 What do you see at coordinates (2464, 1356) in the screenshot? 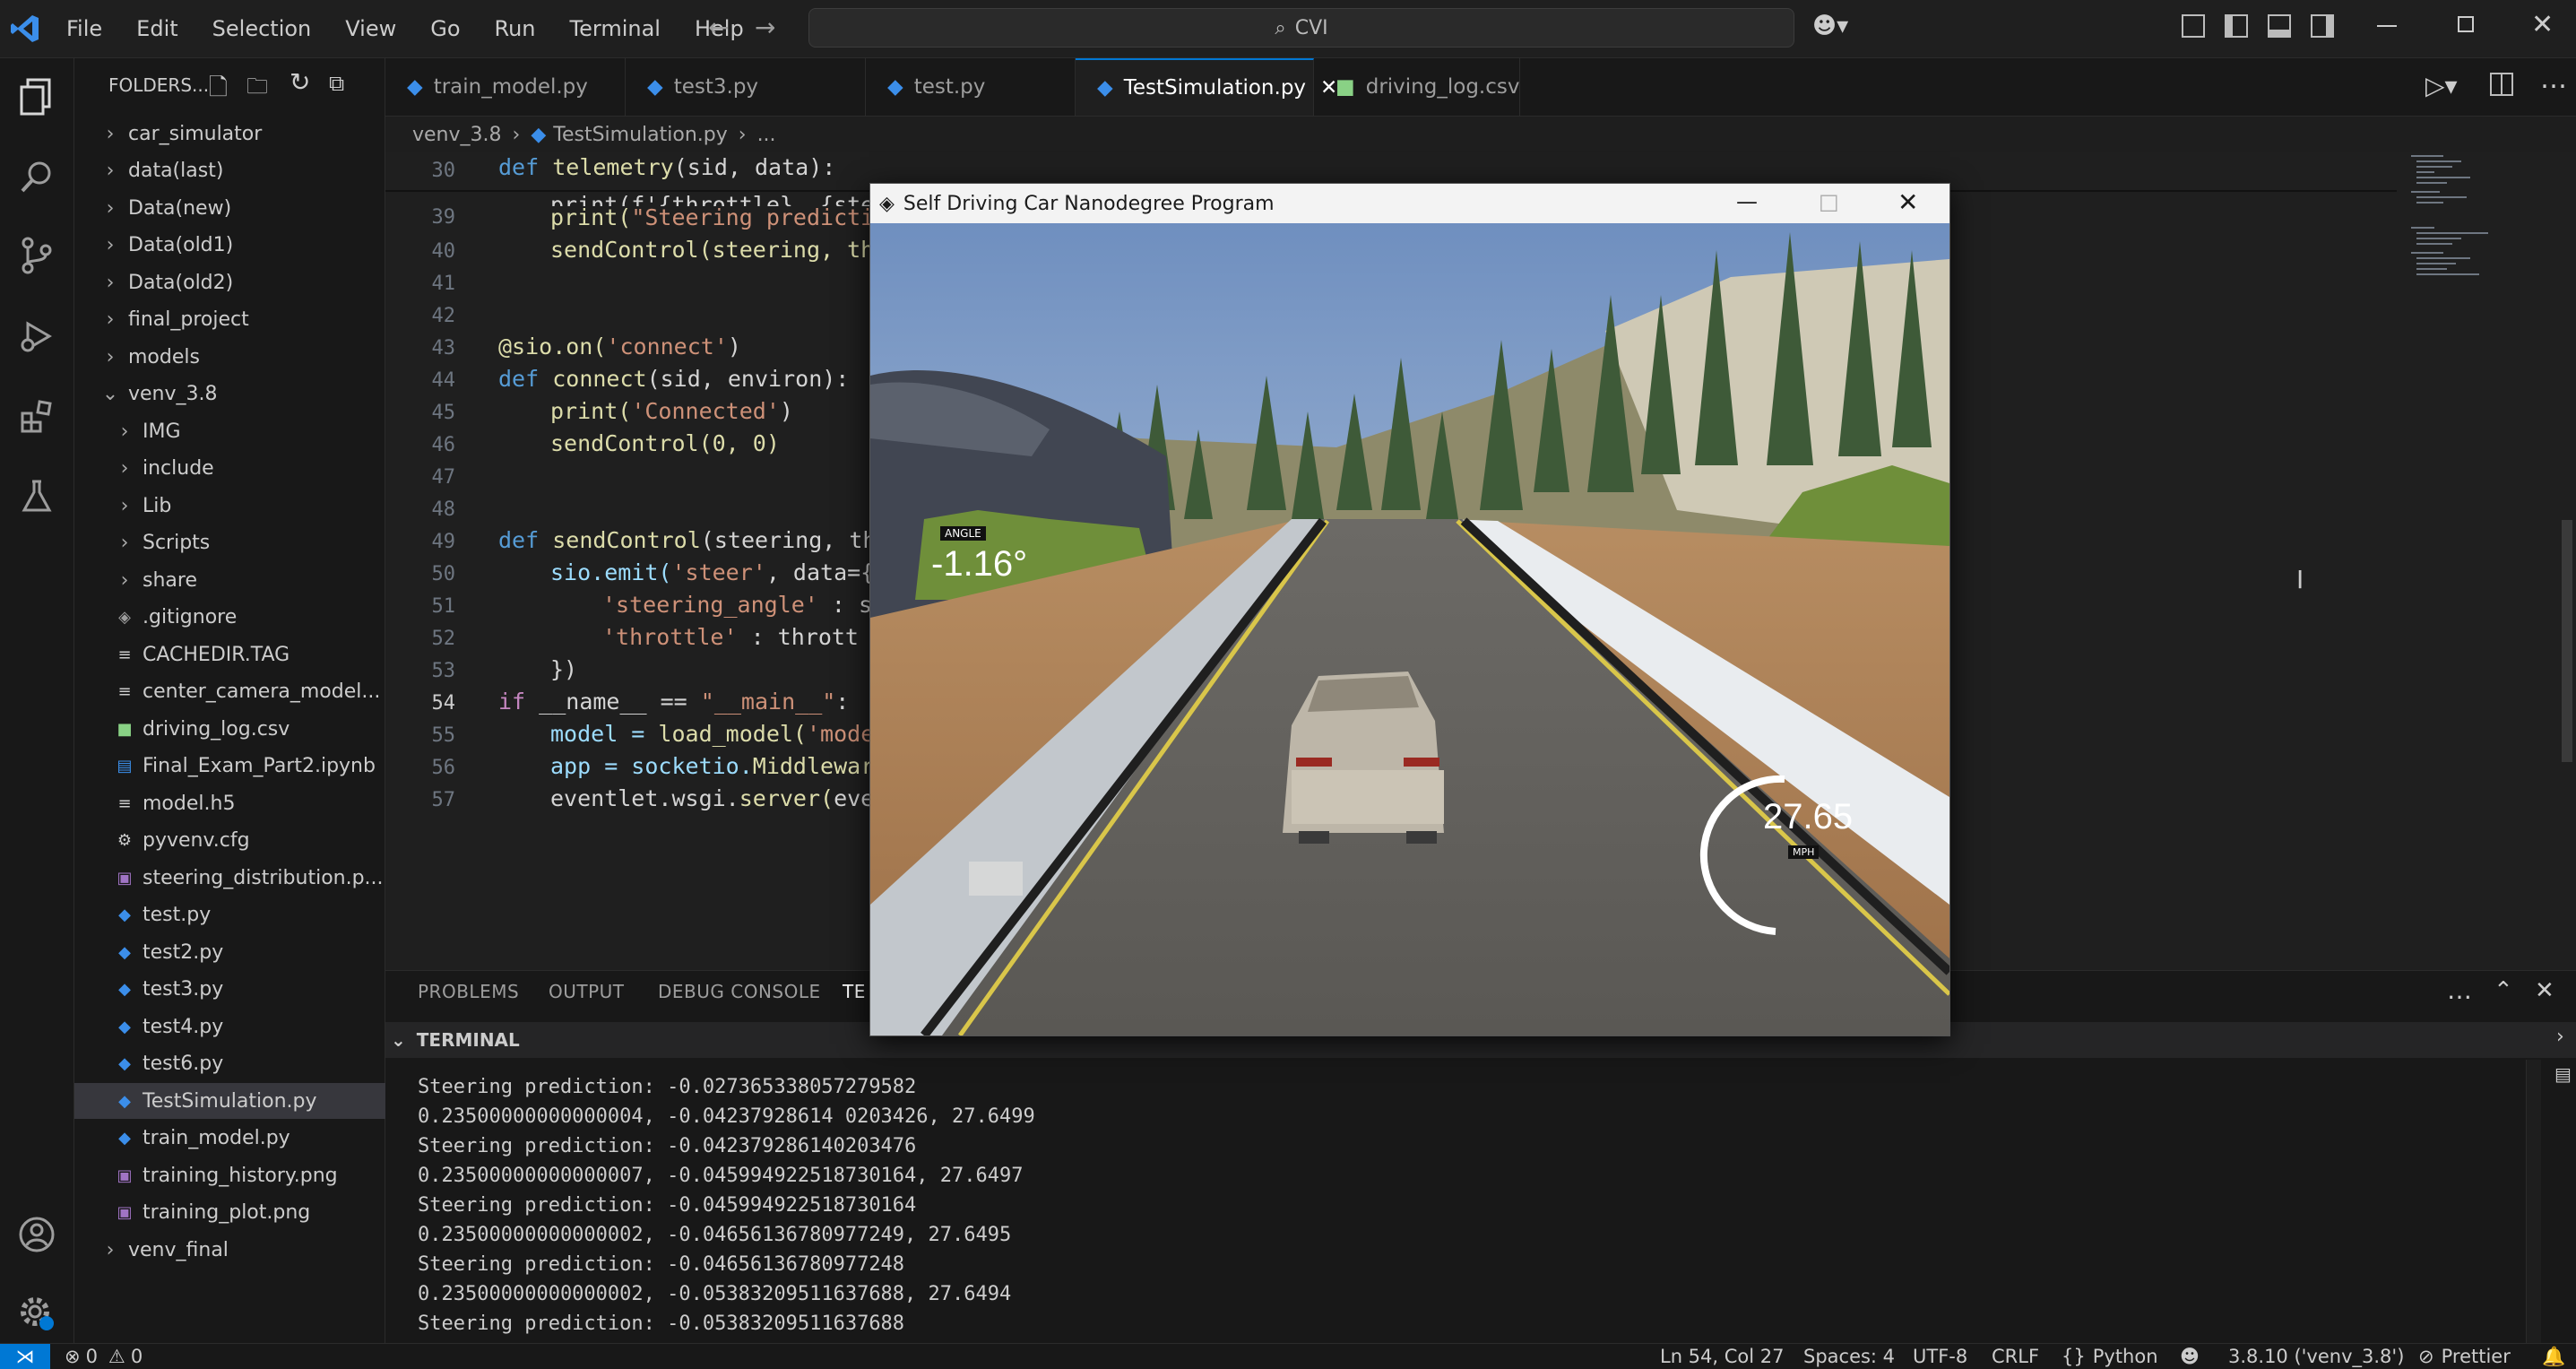
I see `prettier-status: ⊘ Prettier` at bounding box center [2464, 1356].